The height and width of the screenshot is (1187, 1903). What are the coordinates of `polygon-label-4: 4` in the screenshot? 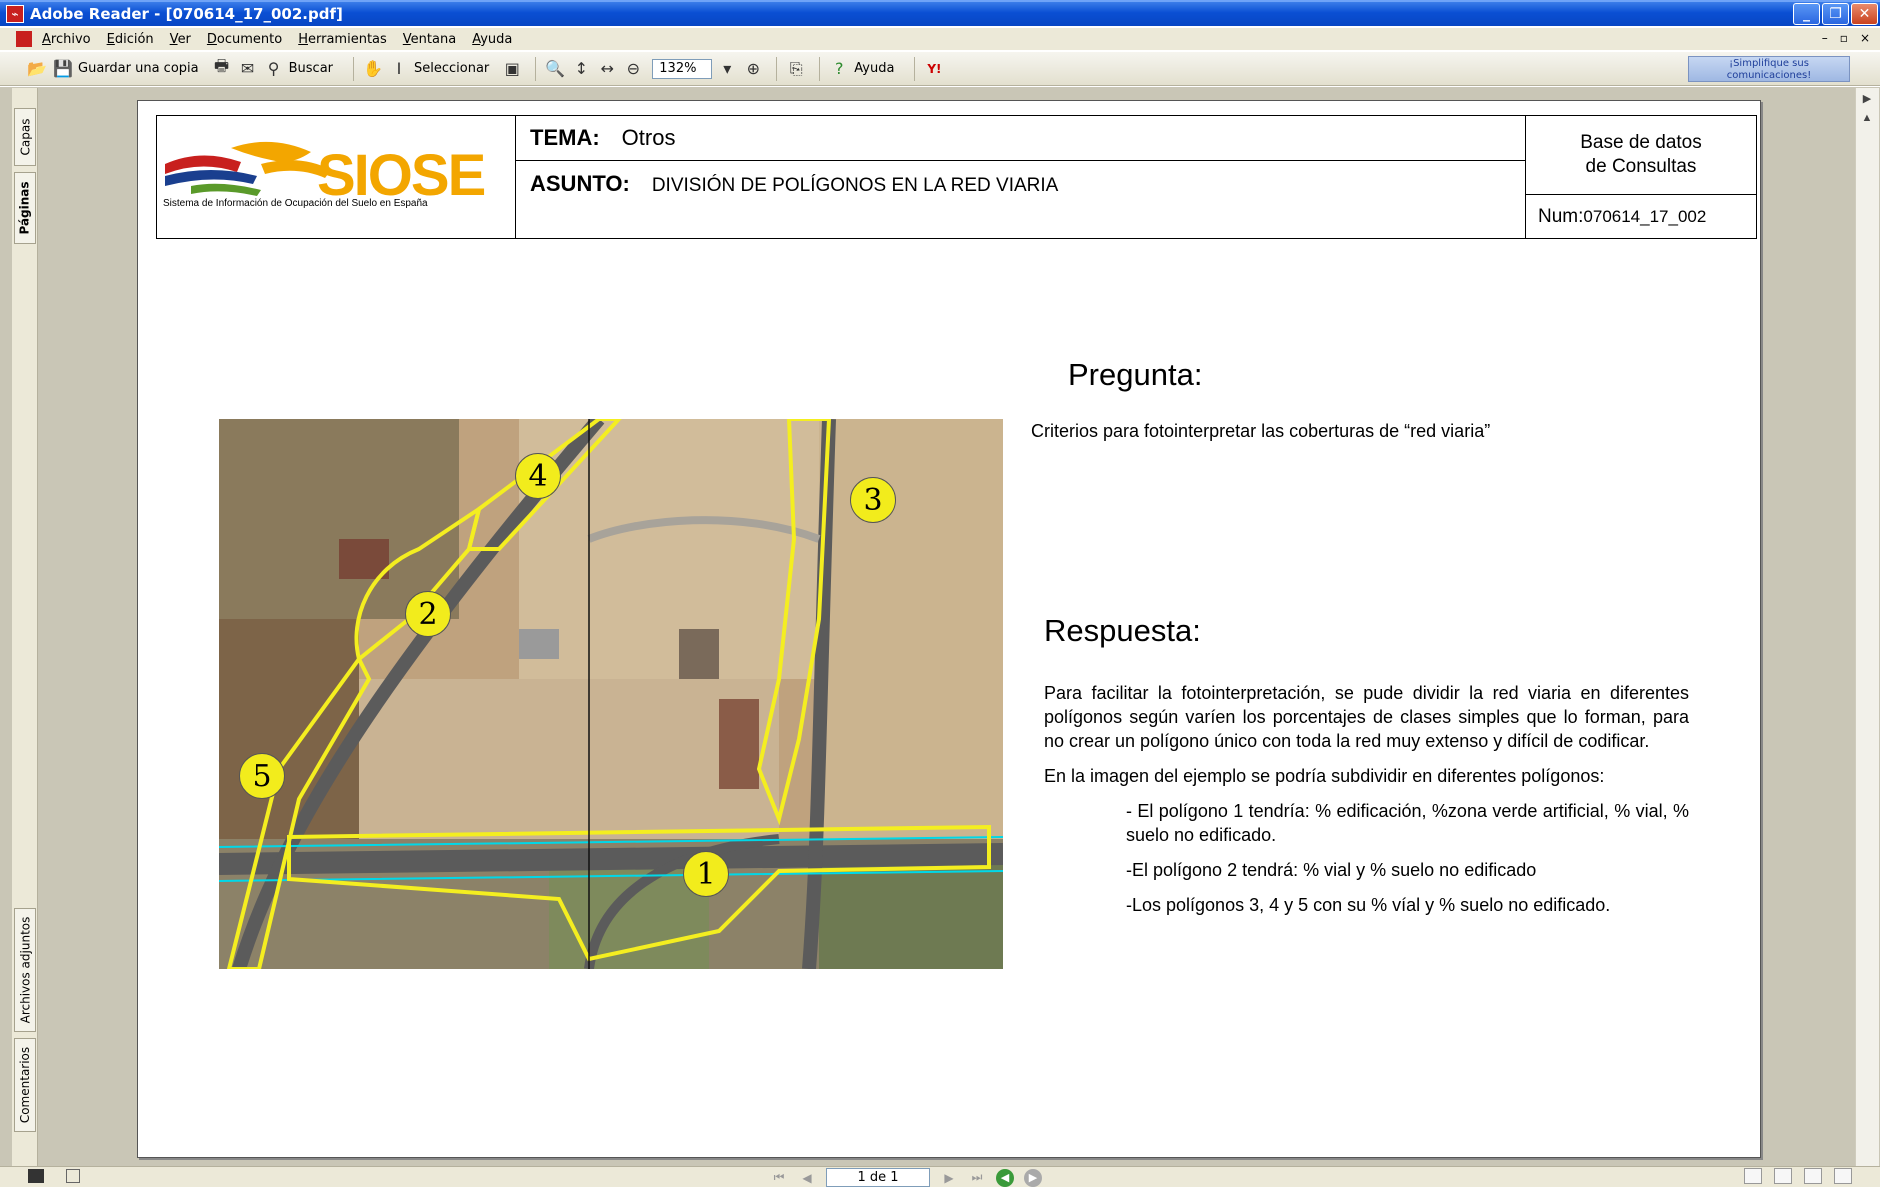 It's located at (538, 476).